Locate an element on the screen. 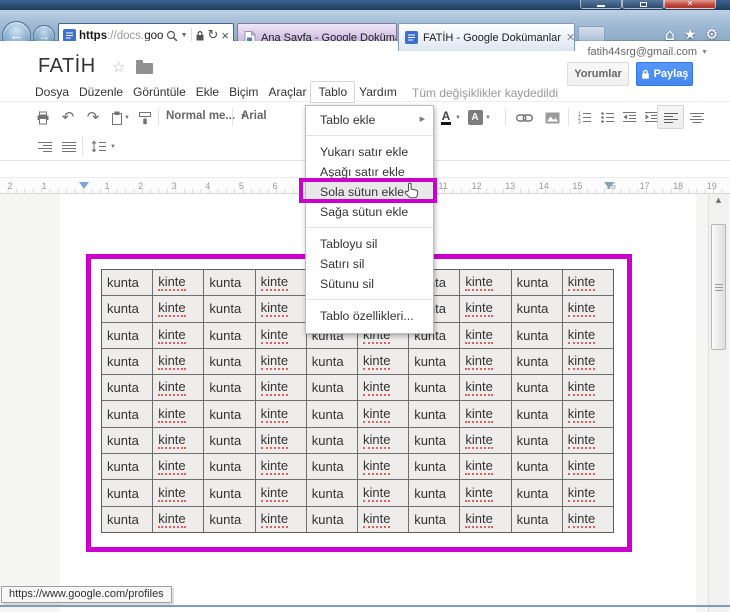  bullet-list-button is located at coordinates (607, 117).